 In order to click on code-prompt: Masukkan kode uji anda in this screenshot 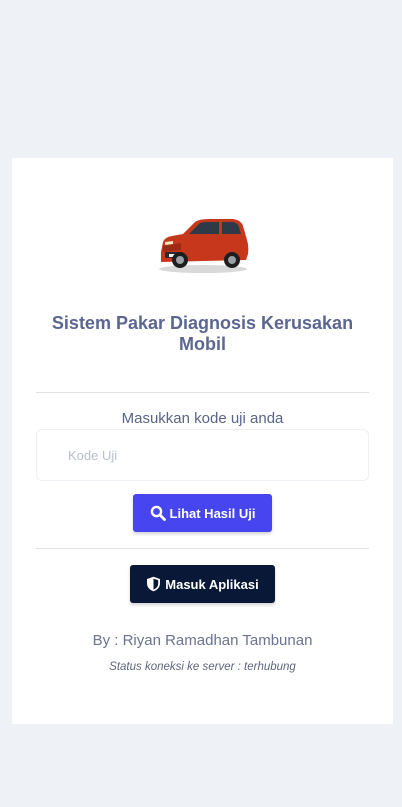, I will do `click(202, 418)`.